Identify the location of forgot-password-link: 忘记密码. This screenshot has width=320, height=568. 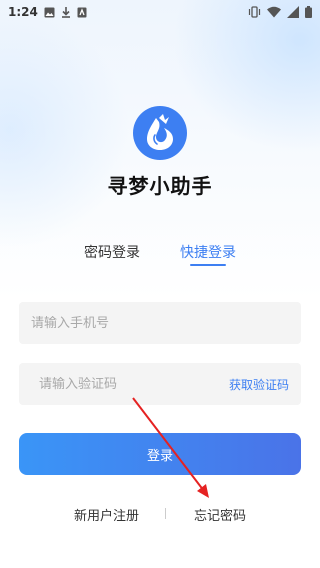
(220, 514).